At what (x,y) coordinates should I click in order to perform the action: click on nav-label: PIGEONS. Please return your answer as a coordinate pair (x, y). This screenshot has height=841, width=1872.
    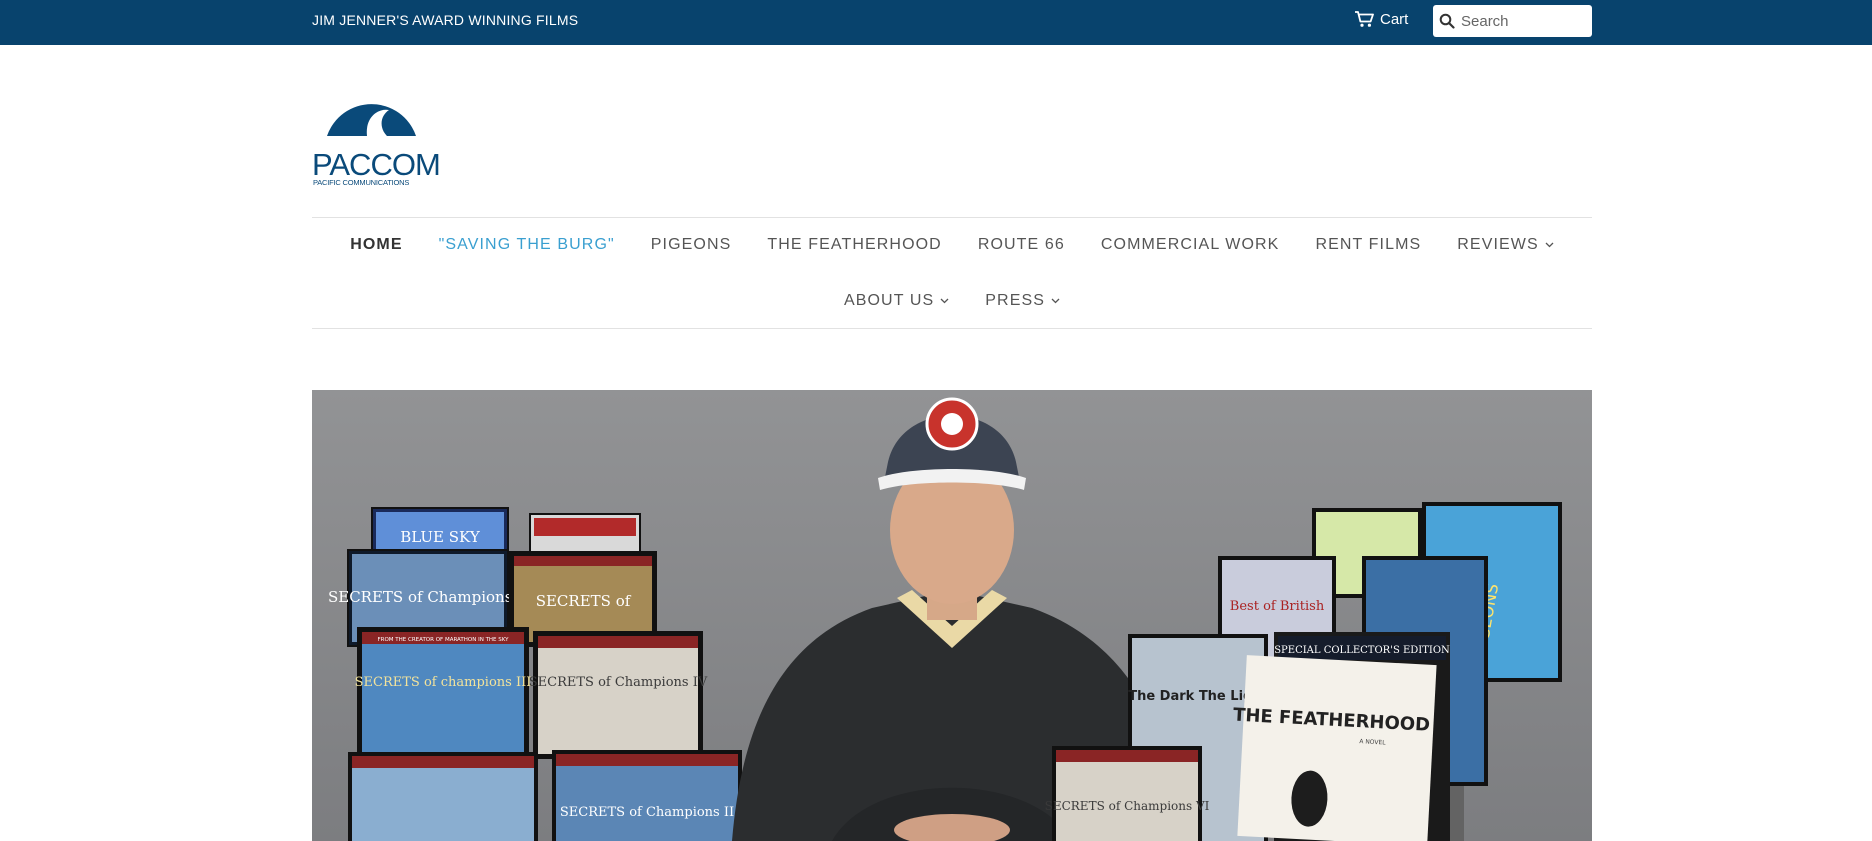
    Looking at the image, I should click on (691, 244).